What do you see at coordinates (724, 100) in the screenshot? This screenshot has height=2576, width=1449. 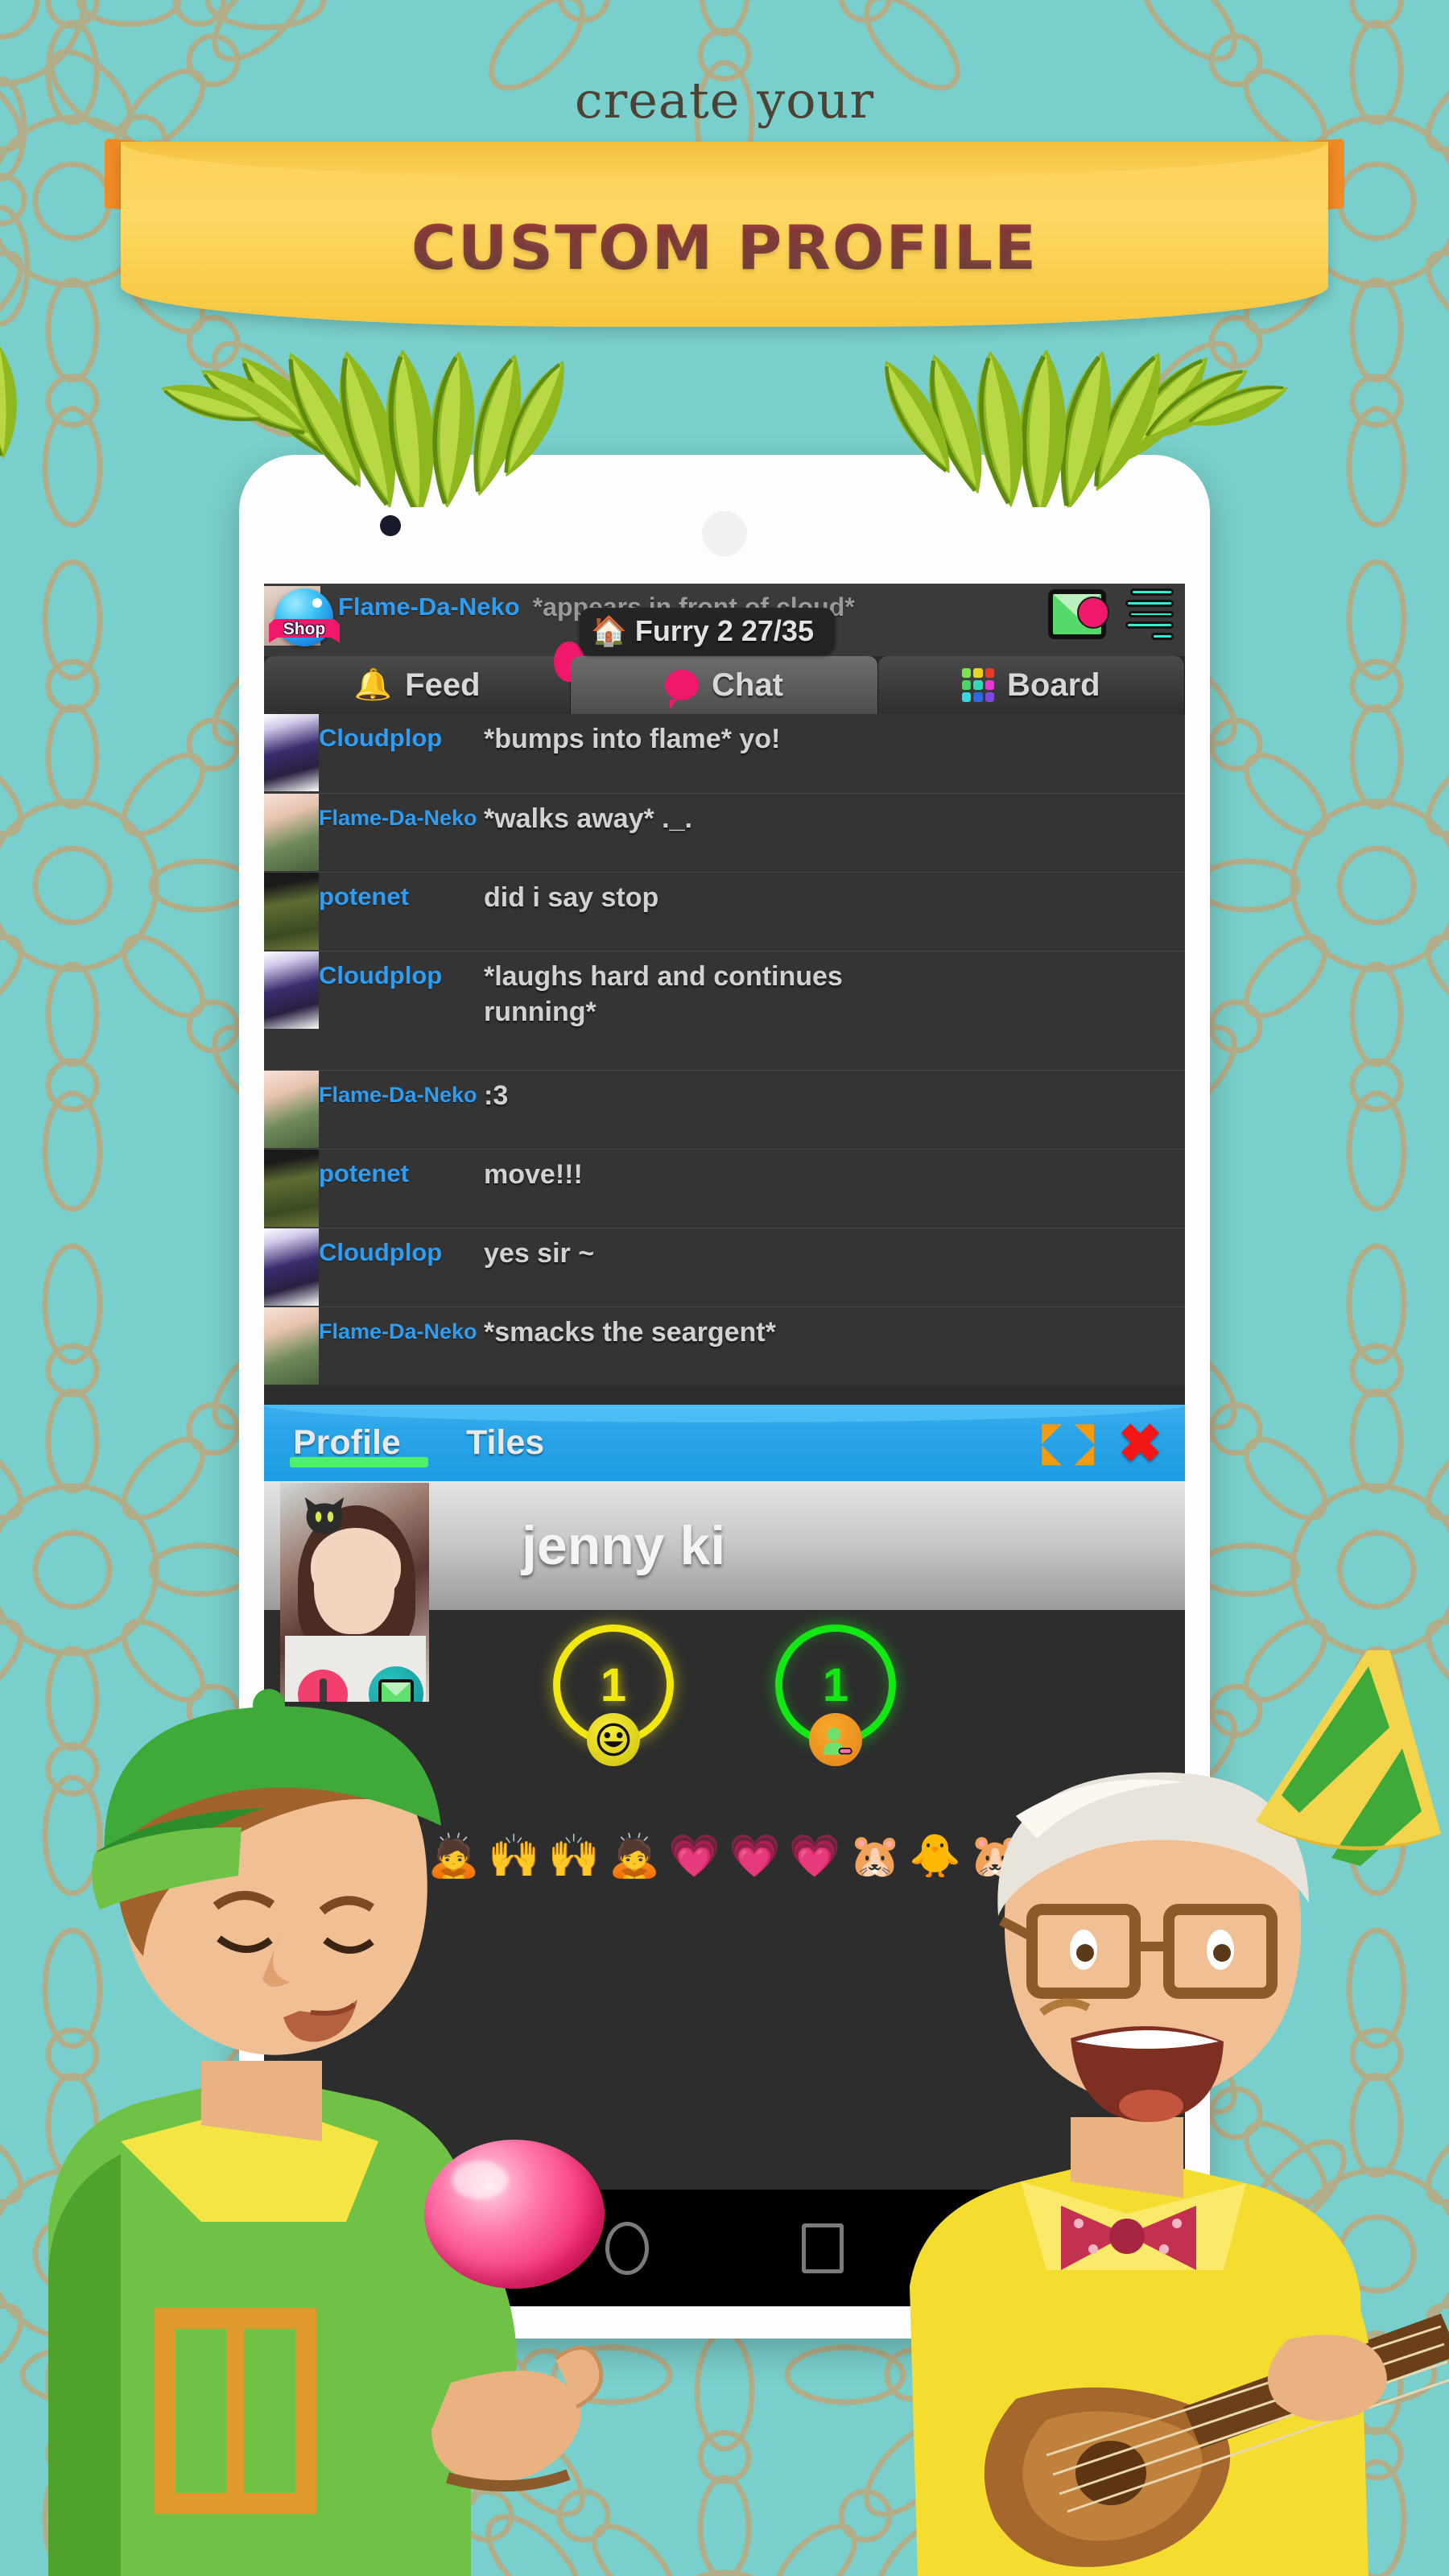 I see `promo-headline: create your` at bounding box center [724, 100].